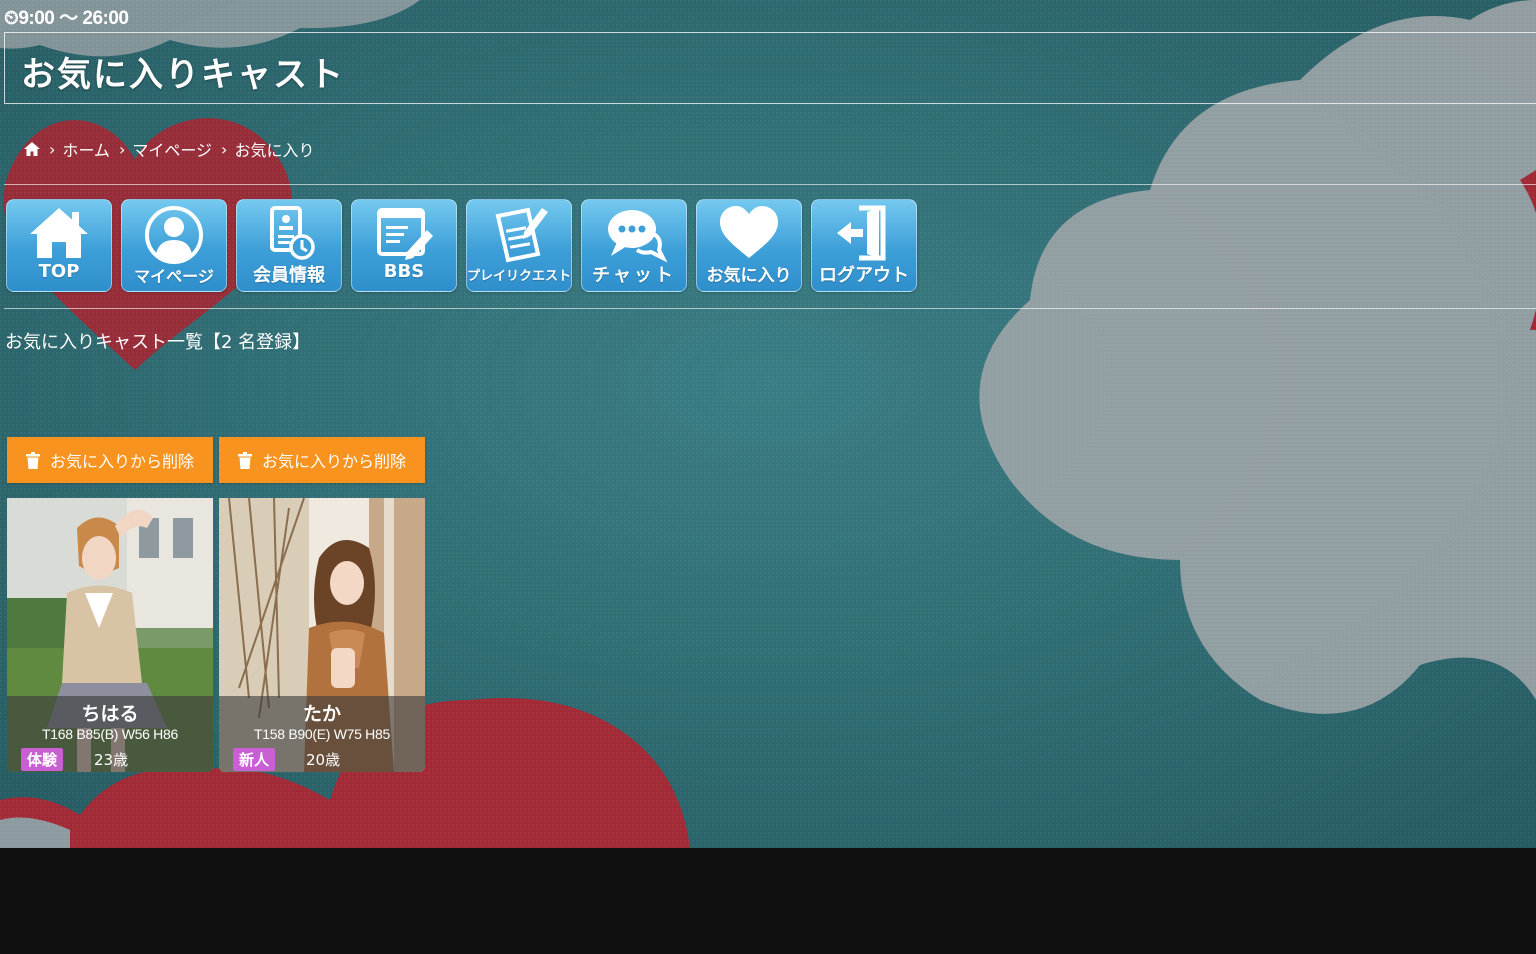 This screenshot has height=954, width=1536. I want to click on breadcrumb-mypage: マイページ, so click(172, 149).